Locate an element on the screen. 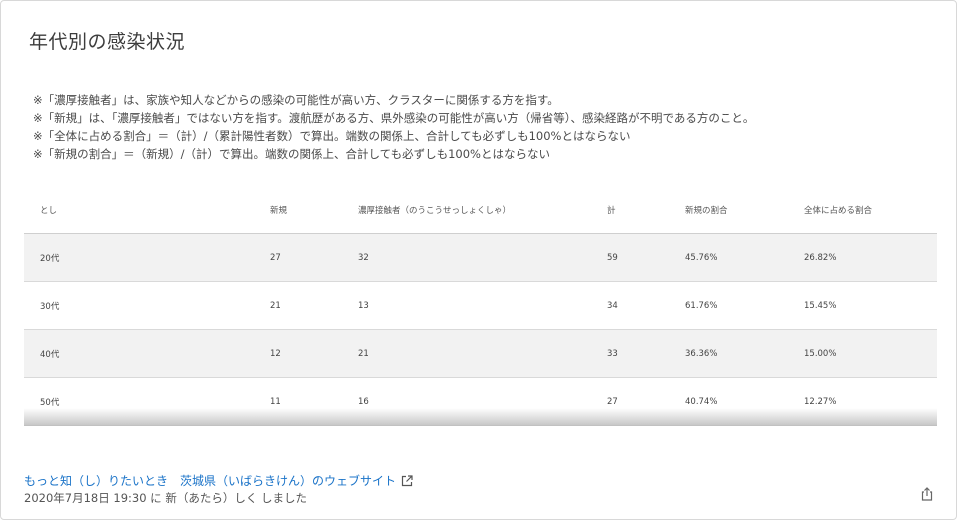  cell-new-ratio: 61.76% is located at coordinates (744, 305).